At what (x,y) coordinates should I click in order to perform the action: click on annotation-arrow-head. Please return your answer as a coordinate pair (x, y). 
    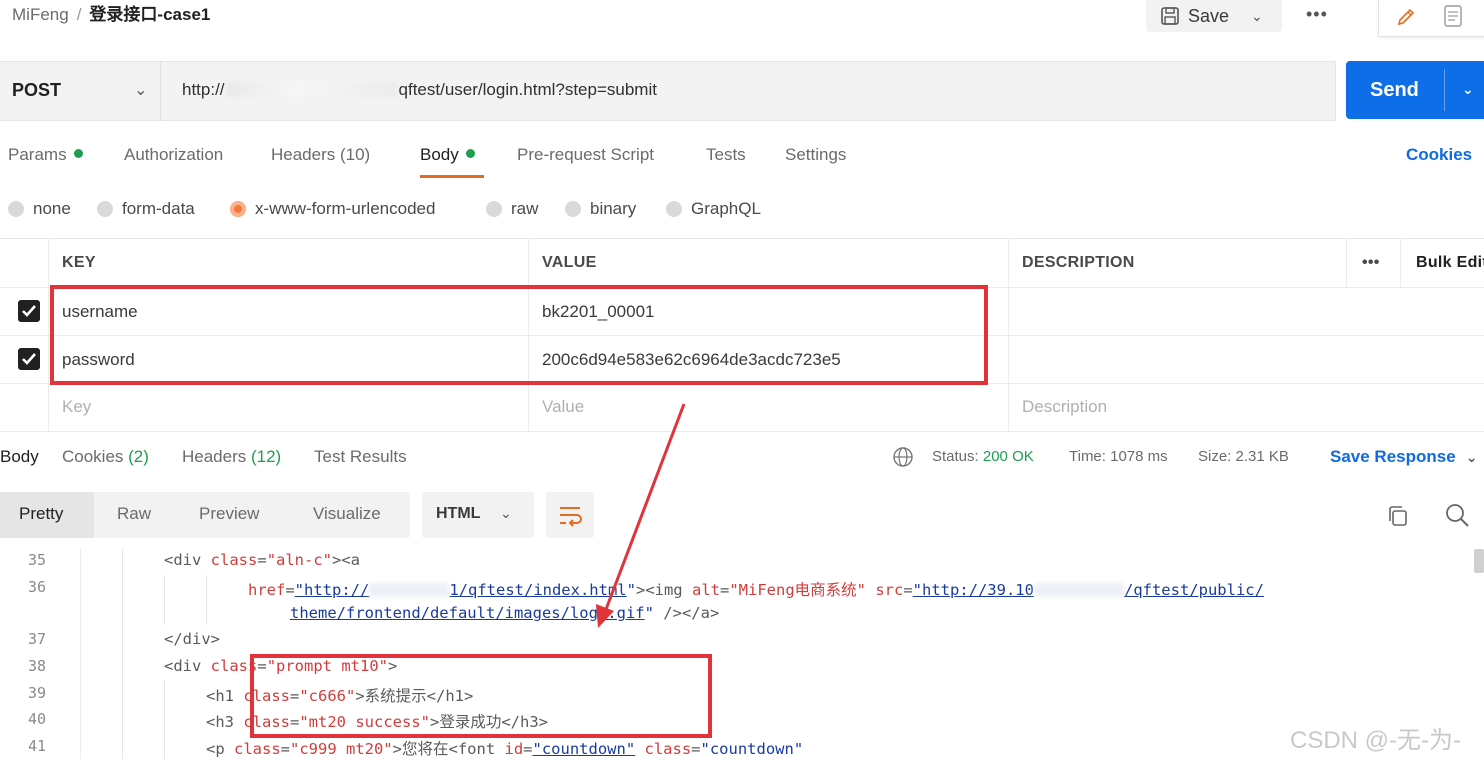
    Looking at the image, I should click on (605, 616).